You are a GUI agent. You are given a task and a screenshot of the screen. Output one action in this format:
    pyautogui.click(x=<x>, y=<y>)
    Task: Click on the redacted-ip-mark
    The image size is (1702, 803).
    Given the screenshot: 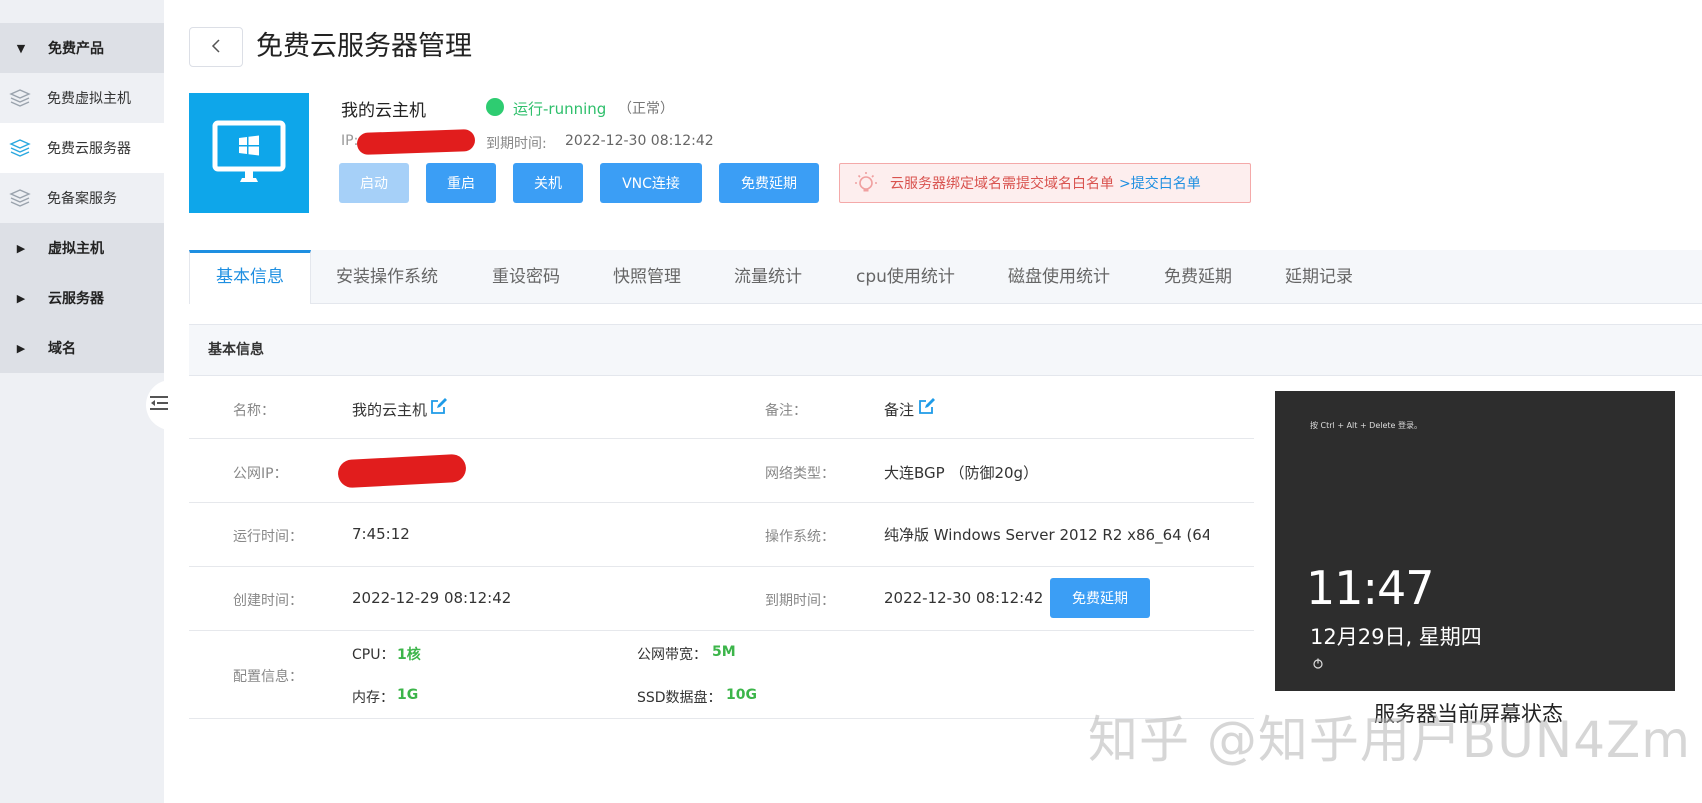 What is the action you would take?
    pyautogui.click(x=416, y=142)
    